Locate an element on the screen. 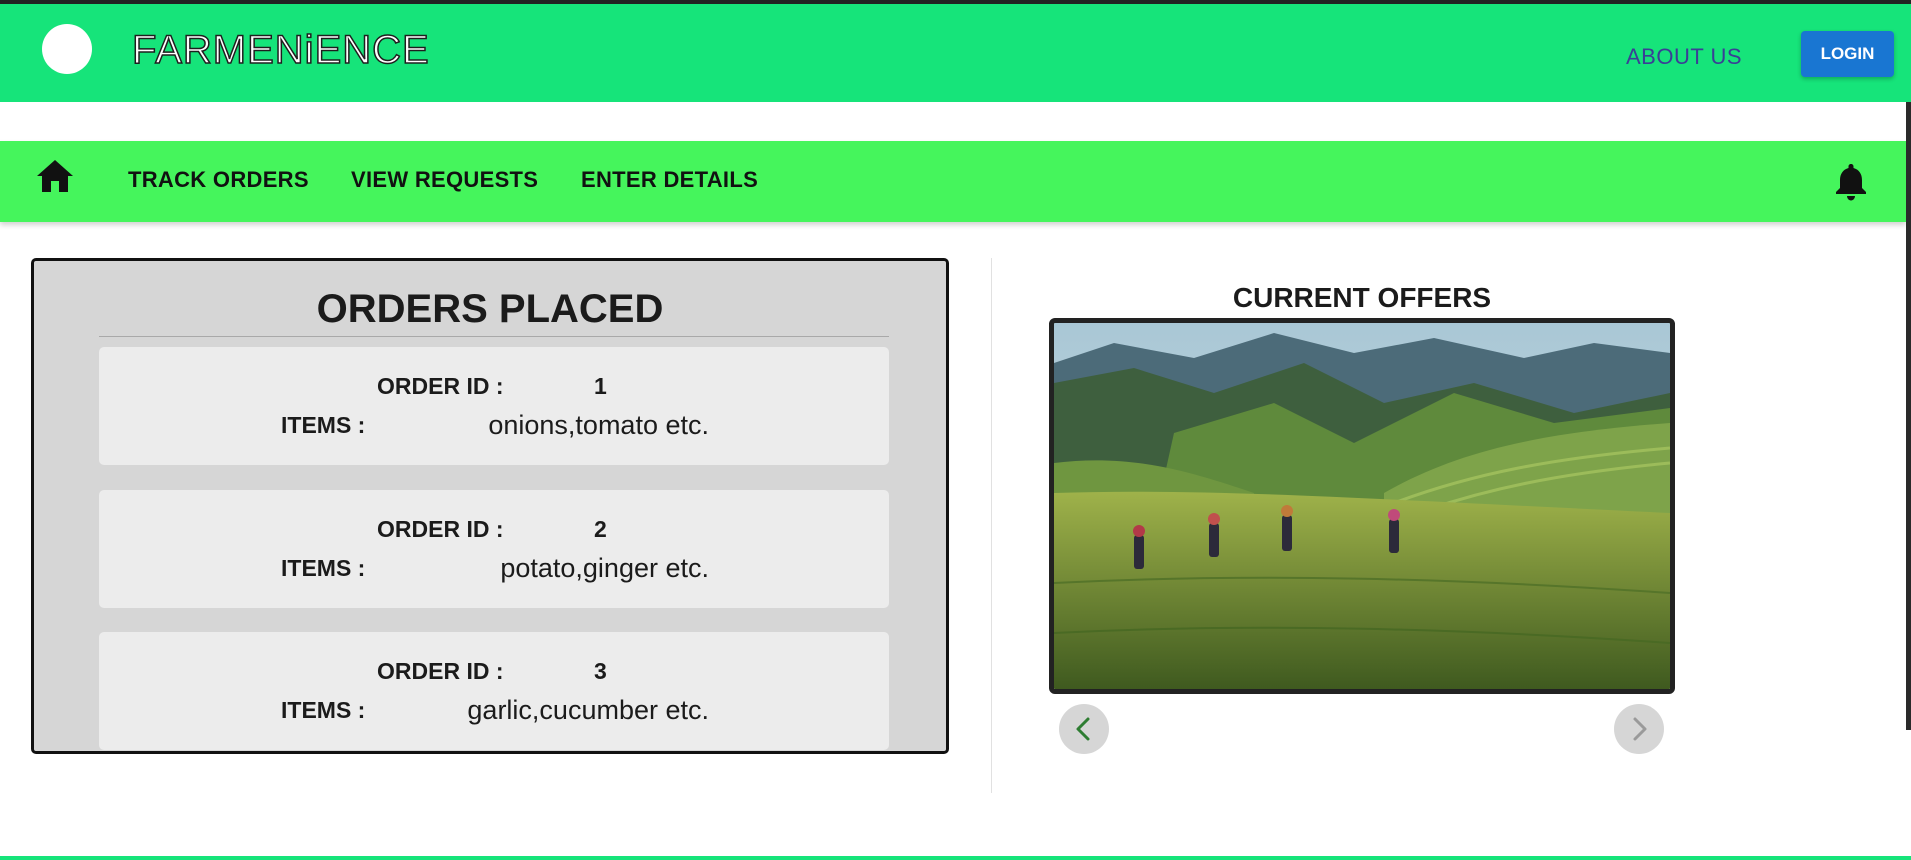 The height and width of the screenshot is (860, 1911). offers-title: CURRENT OFFERS is located at coordinates (1362, 297).